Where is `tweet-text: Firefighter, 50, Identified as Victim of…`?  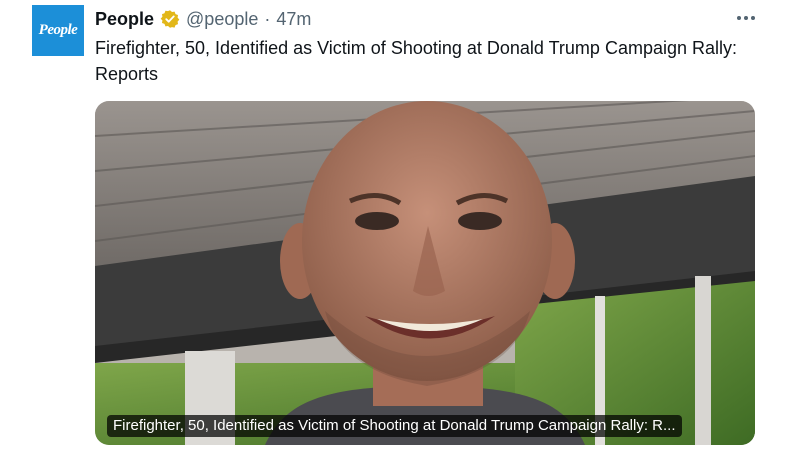 tweet-text: Firefighter, 50, Identified as Victim of… is located at coordinates (416, 61).